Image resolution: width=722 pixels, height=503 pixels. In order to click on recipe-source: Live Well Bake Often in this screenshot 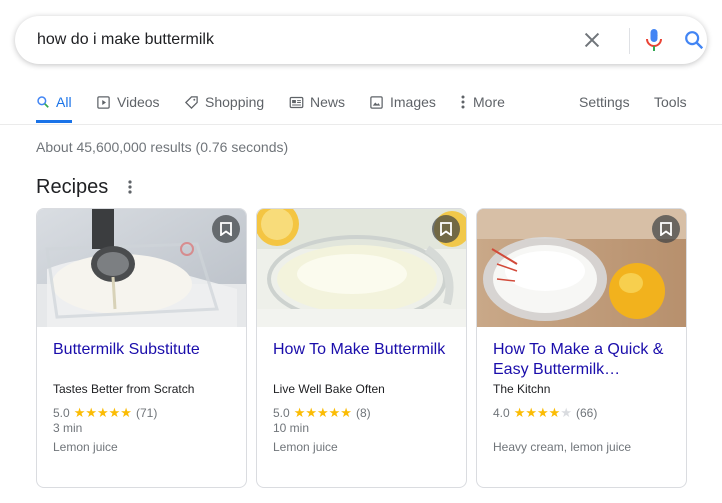, I will do `click(329, 389)`.